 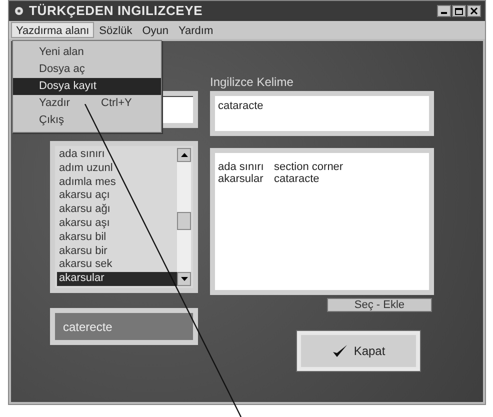 I want to click on scroll-thumb, so click(x=184, y=221).